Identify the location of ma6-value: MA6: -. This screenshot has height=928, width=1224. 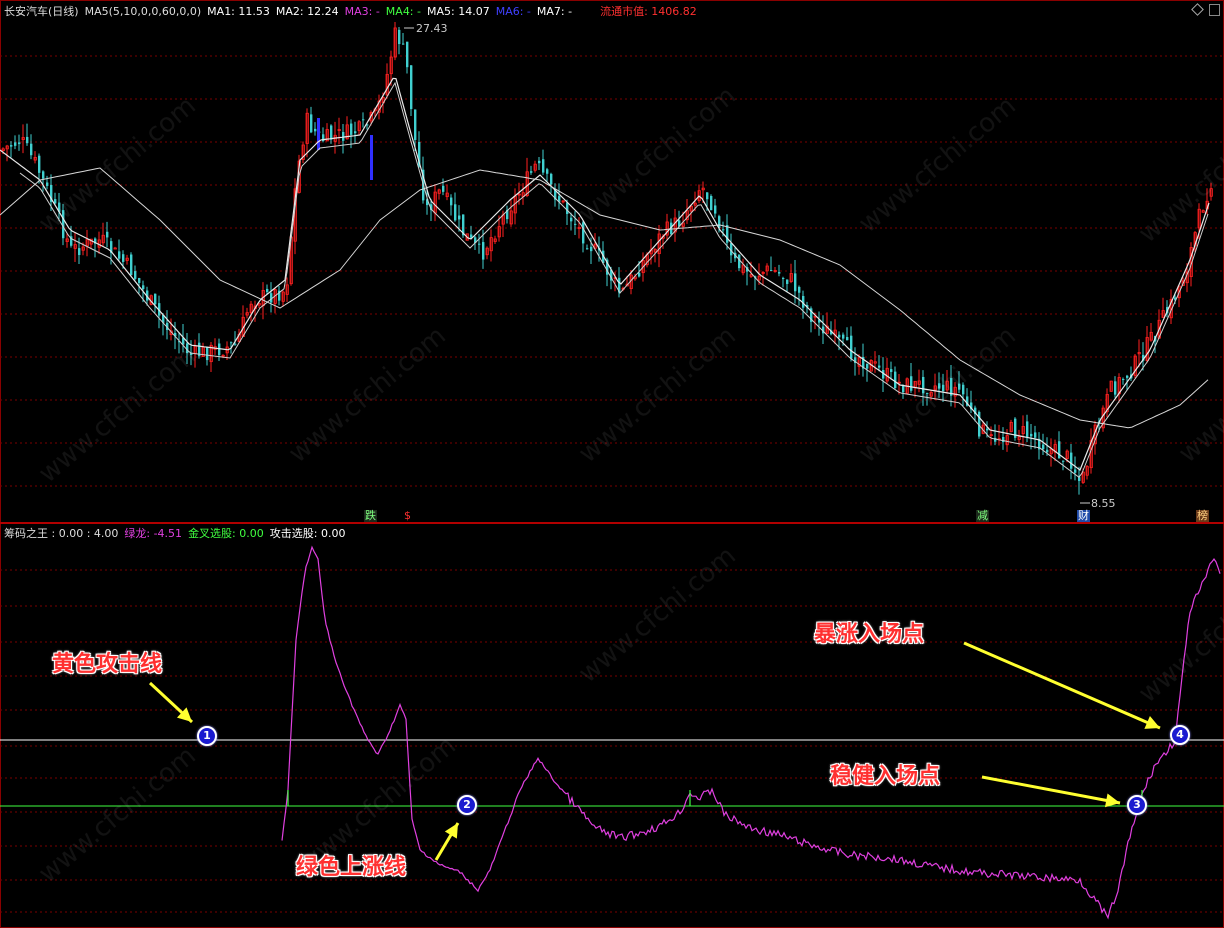
(513, 11).